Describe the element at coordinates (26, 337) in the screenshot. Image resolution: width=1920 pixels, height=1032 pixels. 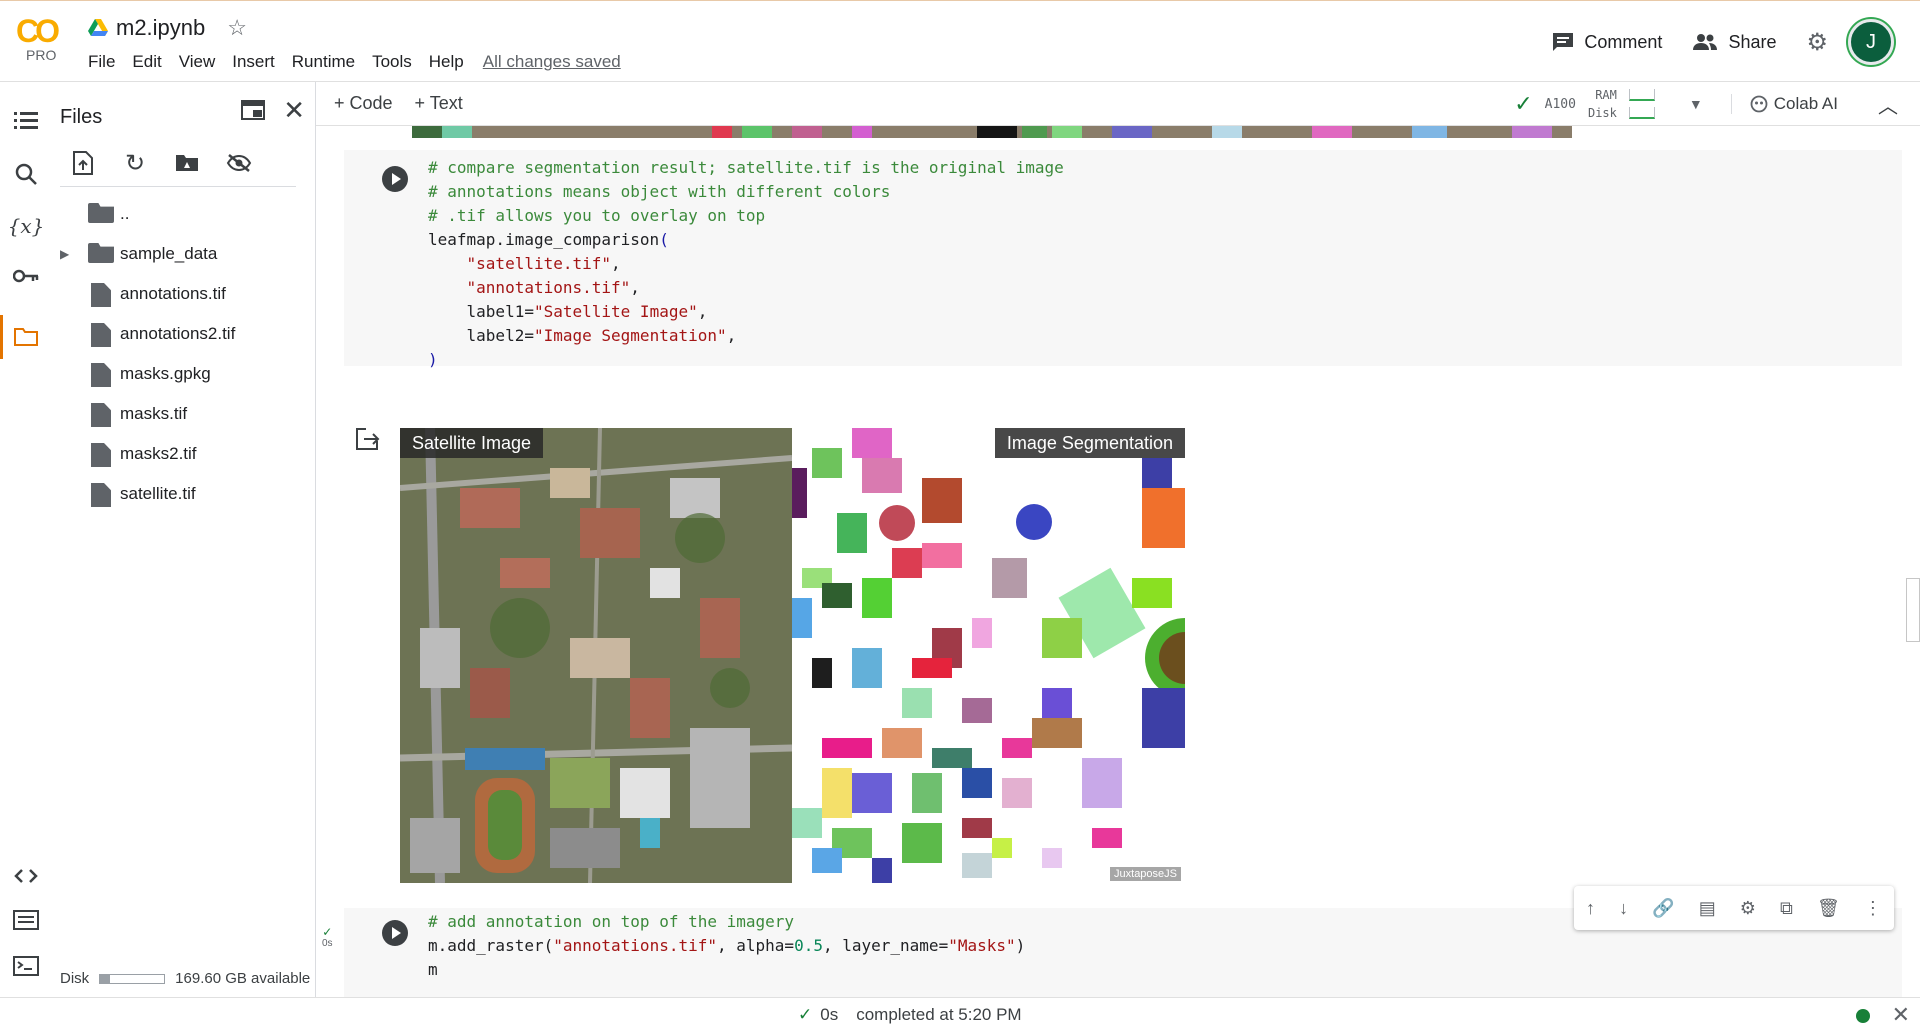
I see `files-folder-icon` at that location.